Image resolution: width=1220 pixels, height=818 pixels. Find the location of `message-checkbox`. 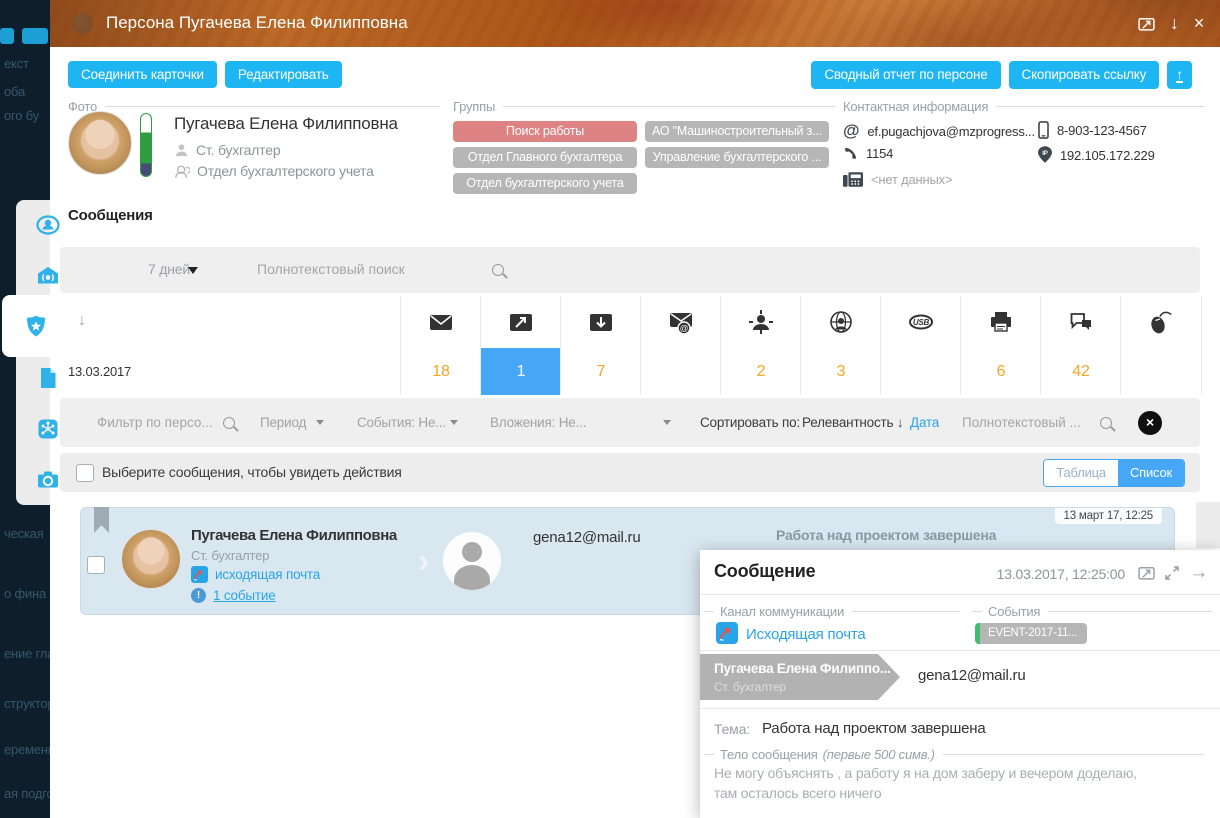

message-checkbox is located at coordinates (96, 565).